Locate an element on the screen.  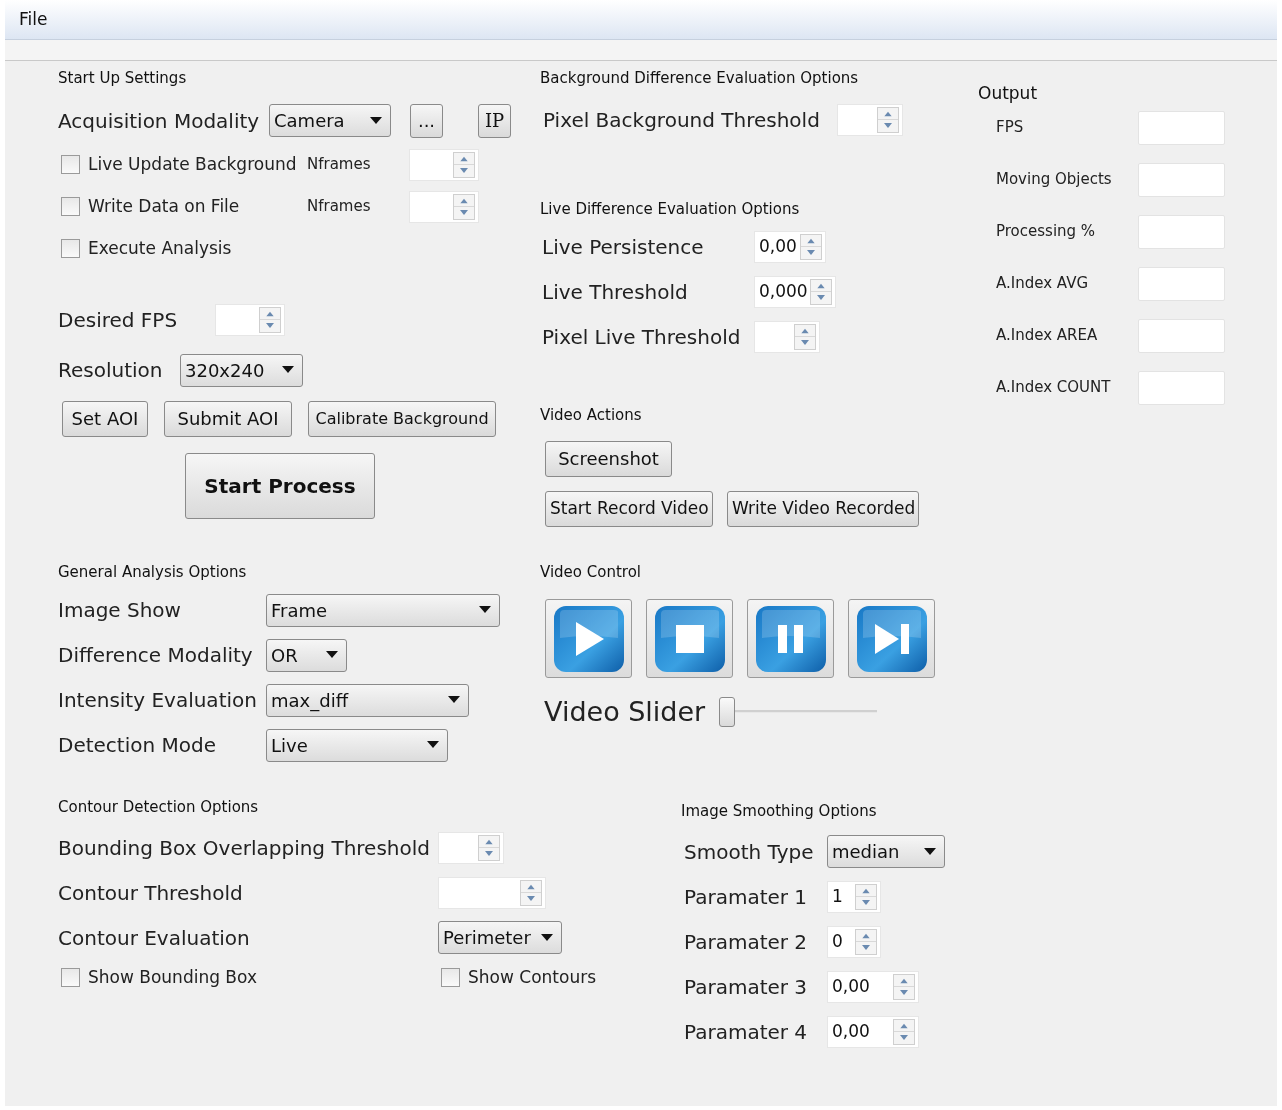
field-label: Detection Mode is located at coordinates (137, 745).